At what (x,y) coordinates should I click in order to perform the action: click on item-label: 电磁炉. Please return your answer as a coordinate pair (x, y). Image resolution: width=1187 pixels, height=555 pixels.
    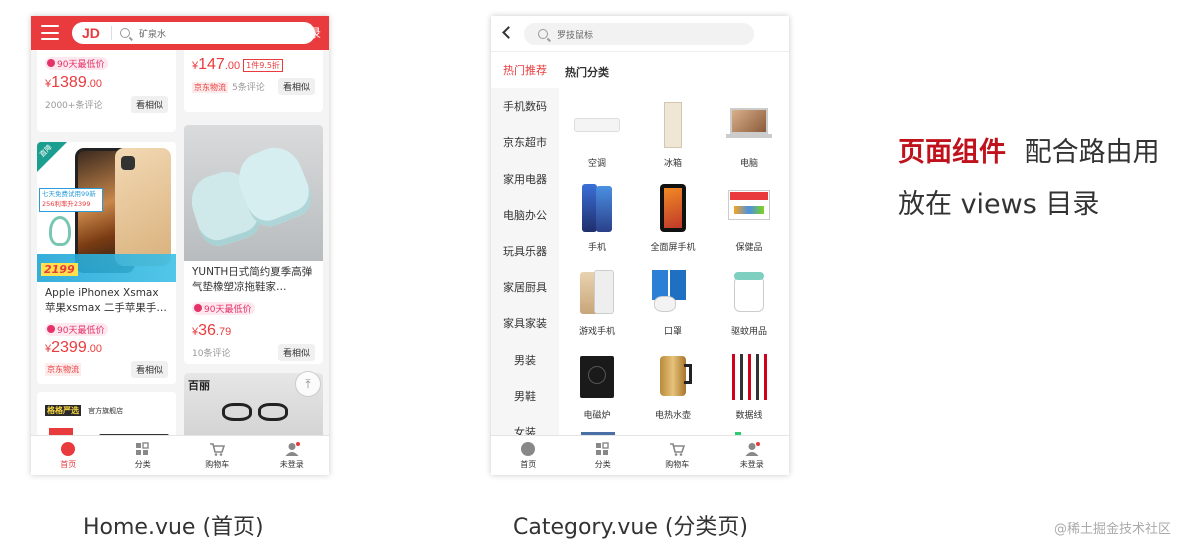
    Looking at the image, I should click on (597, 416).